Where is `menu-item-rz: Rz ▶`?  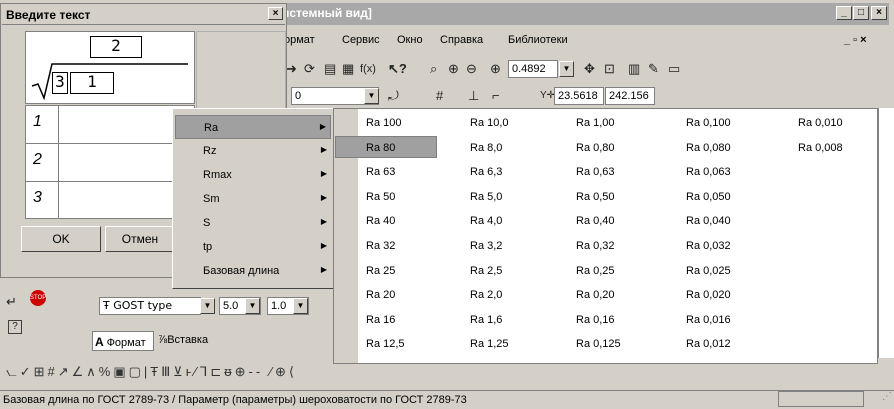
menu-item-rz: Rz ▶ is located at coordinates (253, 151).